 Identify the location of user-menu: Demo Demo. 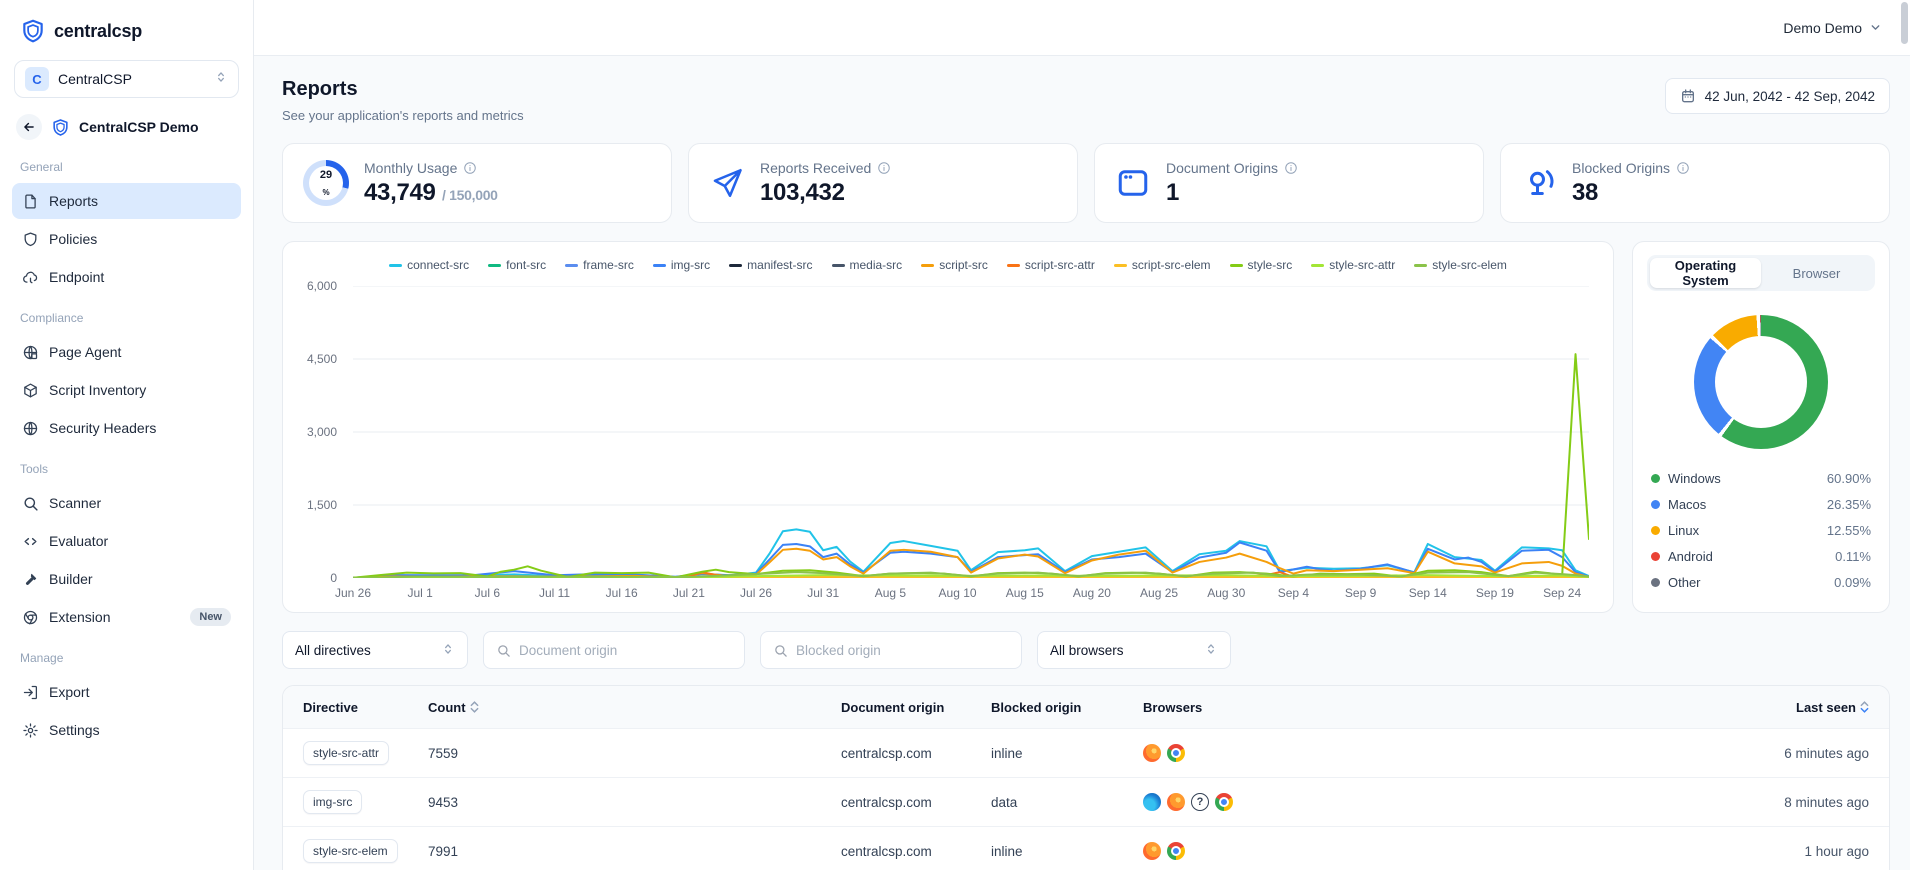
(1832, 28).